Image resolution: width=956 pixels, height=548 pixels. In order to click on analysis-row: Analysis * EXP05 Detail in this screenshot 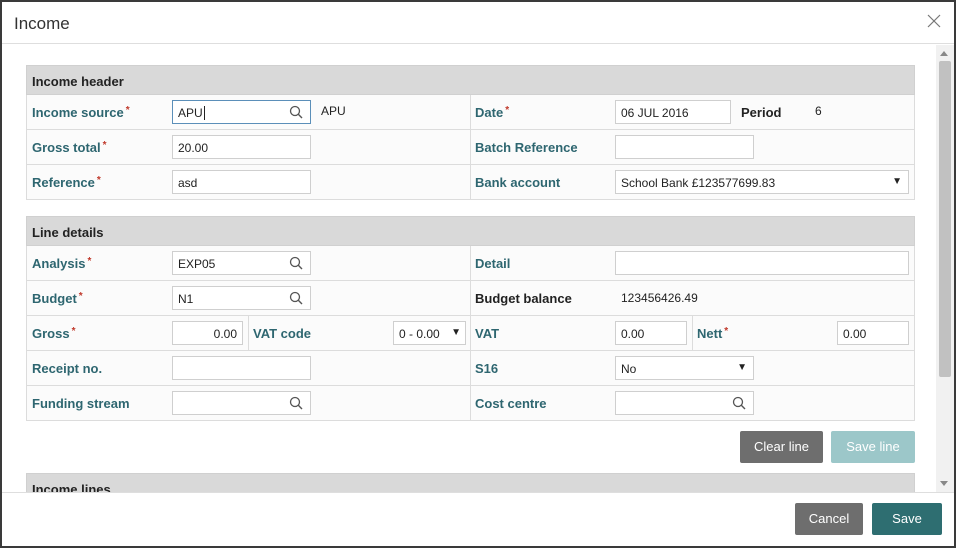, I will do `click(470, 263)`.